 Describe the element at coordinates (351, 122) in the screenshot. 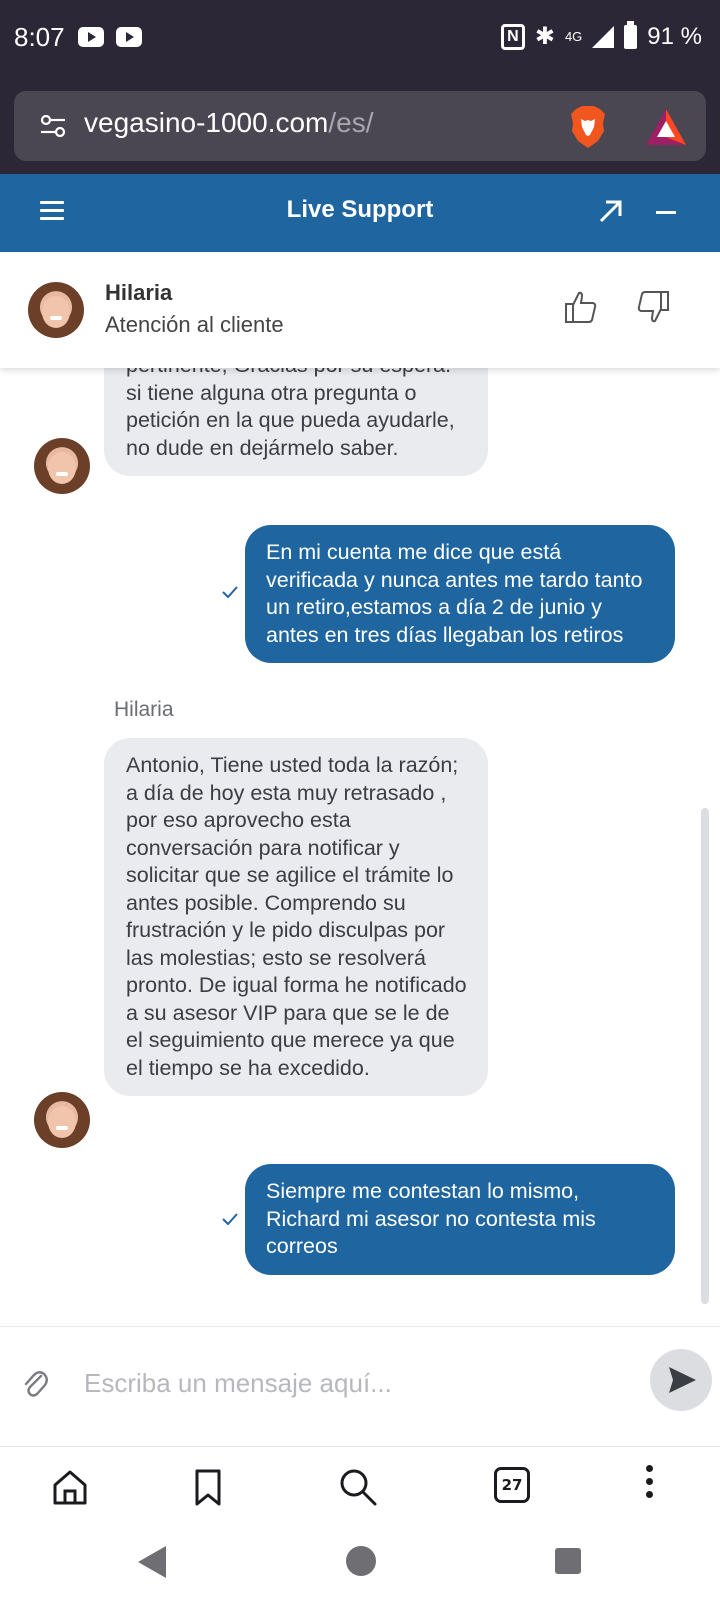

I see `url-path: /es/` at that location.